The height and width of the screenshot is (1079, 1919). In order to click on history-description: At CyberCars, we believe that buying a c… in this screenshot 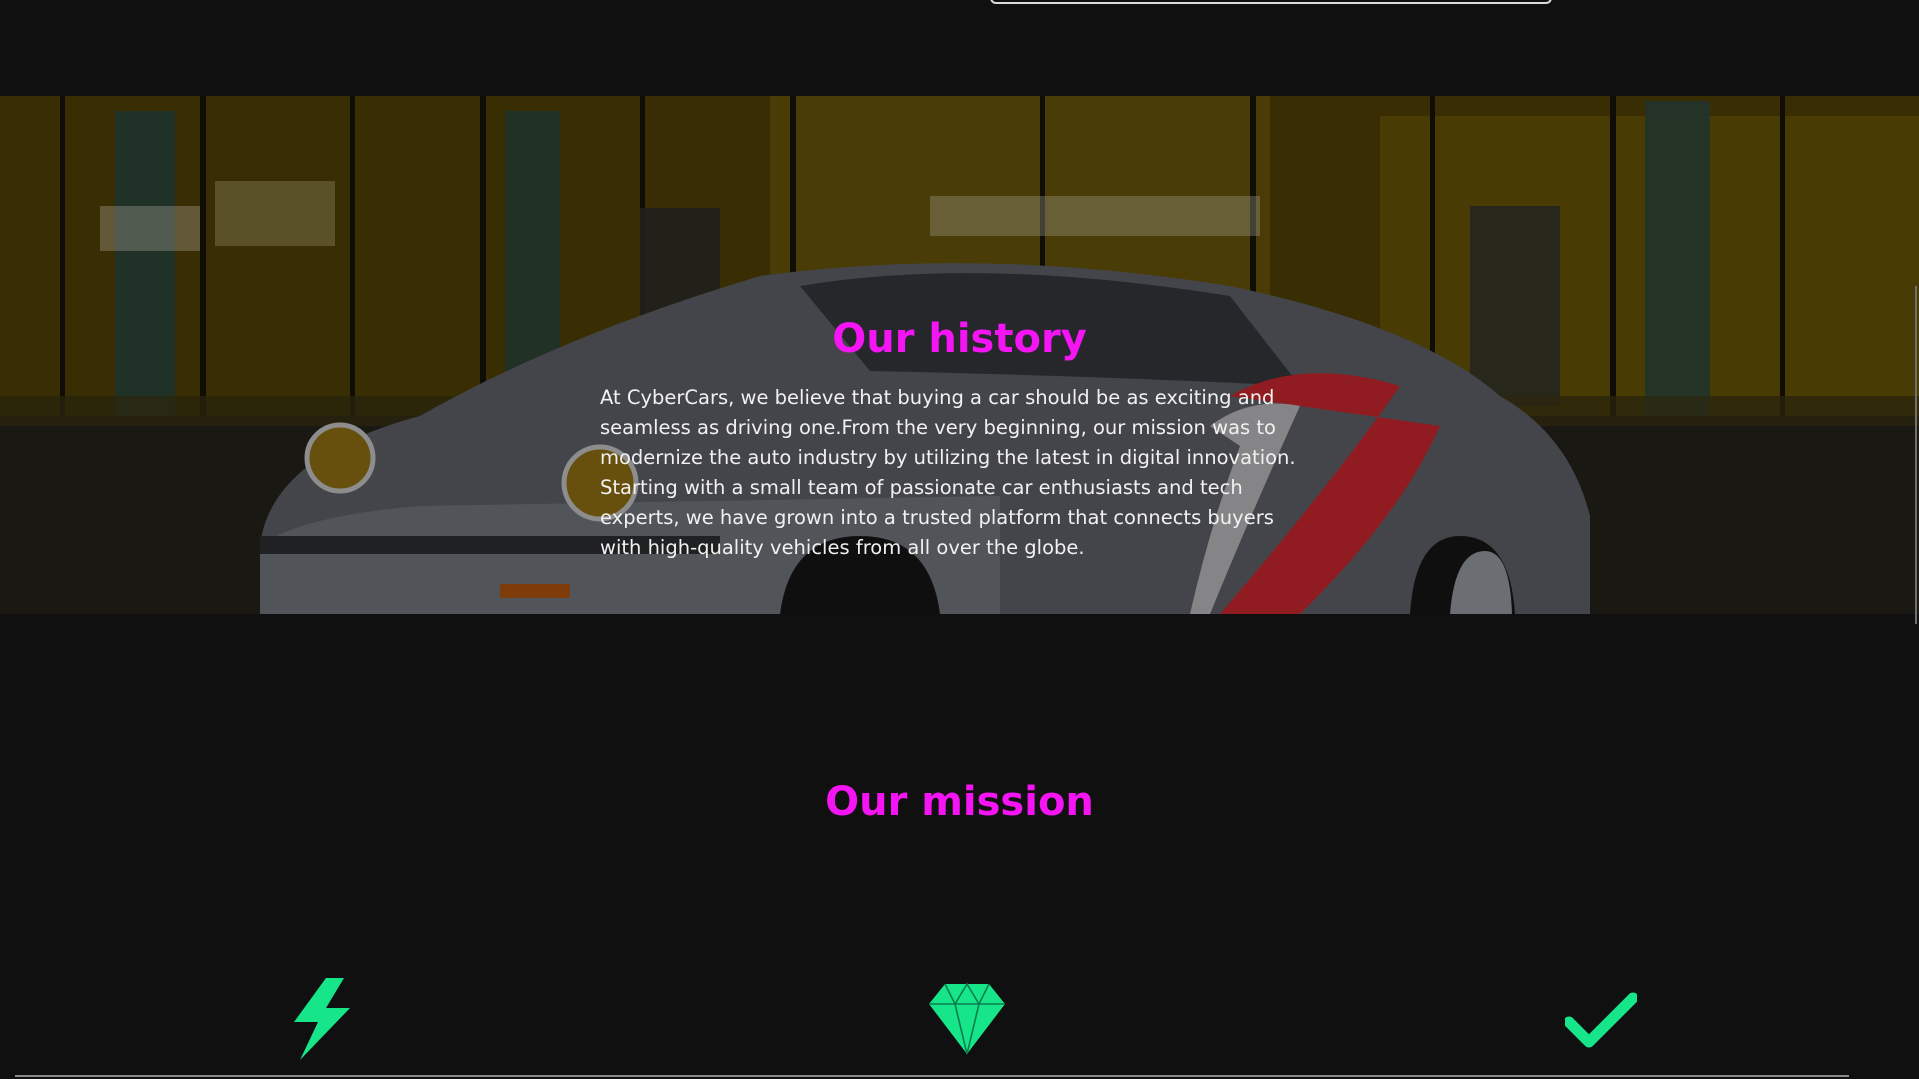, I will do `click(948, 472)`.